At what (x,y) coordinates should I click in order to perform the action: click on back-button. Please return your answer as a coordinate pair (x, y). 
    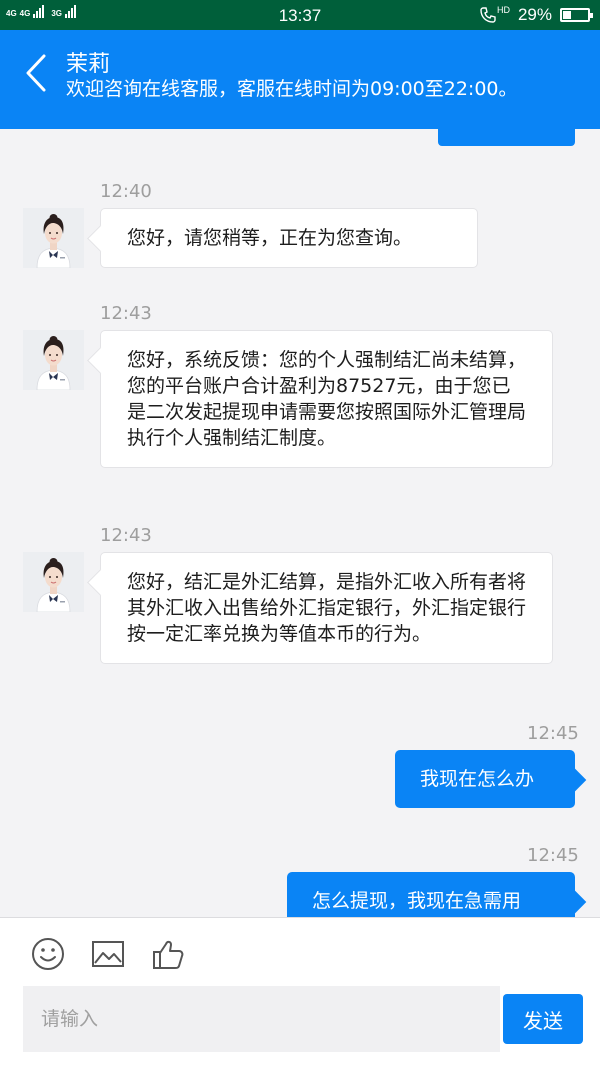
    Looking at the image, I should click on (37, 73).